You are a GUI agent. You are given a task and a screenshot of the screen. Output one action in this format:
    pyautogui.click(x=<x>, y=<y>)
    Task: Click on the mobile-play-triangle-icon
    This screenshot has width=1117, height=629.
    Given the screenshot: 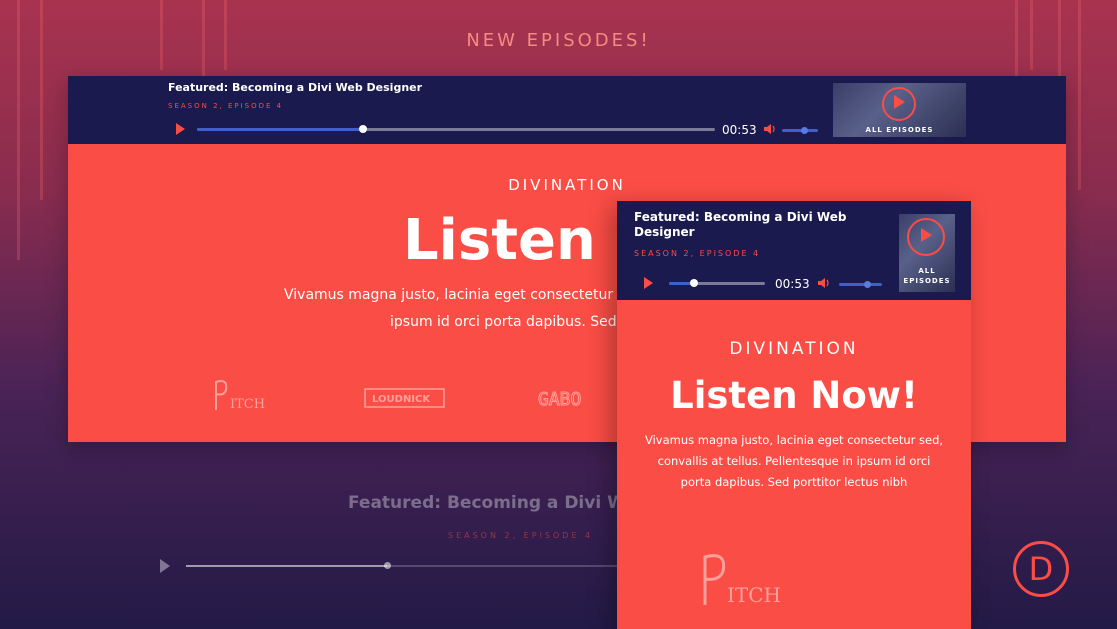 What is the action you would take?
    pyautogui.click(x=926, y=235)
    